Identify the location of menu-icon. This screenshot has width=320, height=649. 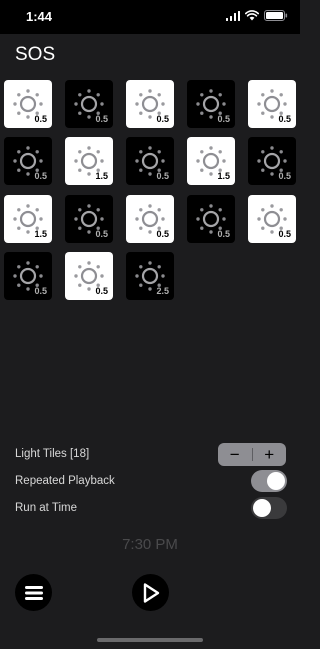
(33, 592).